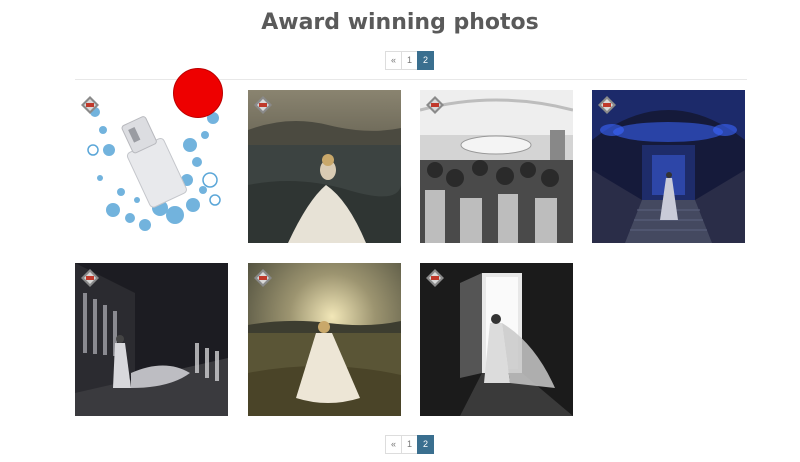  Describe the element at coordinates (496, 339) in the screenshot. I see `photo-bride-doorway` at that location.